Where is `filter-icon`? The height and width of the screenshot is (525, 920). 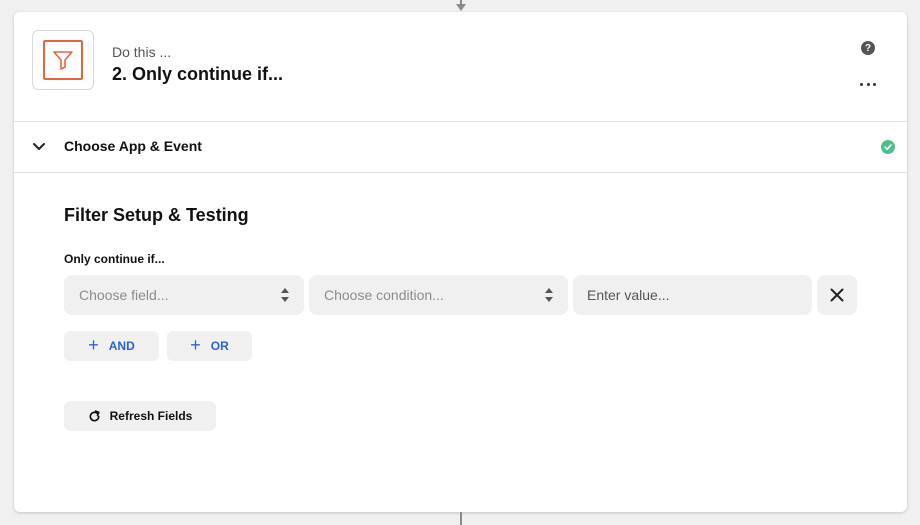
filter-icon is located at coordinates (63, 60).